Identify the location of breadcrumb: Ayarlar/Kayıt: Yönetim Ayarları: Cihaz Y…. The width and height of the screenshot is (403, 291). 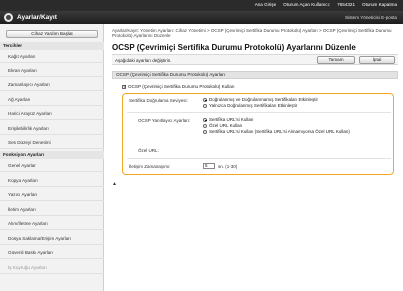
(252, 33).